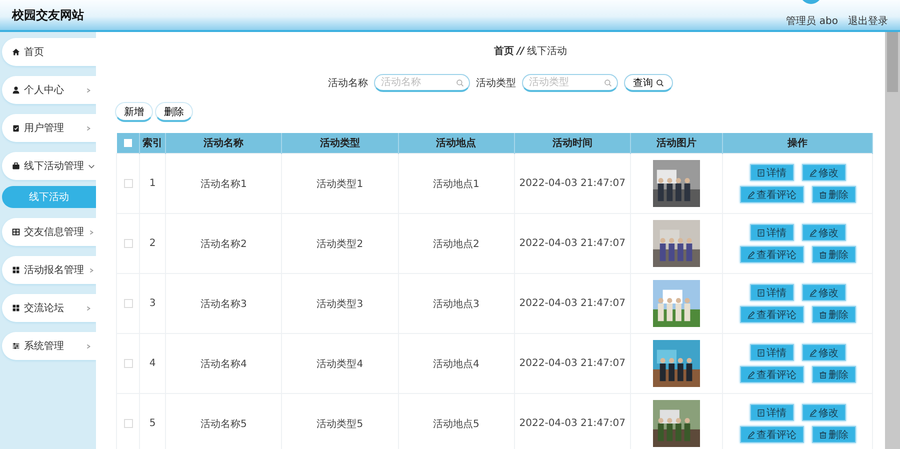 The height and width of the screenshot is (449, 900). Describe the element at coordinates (422, 83) in the screenshot. I see `search-field: 活动名称` at that location.